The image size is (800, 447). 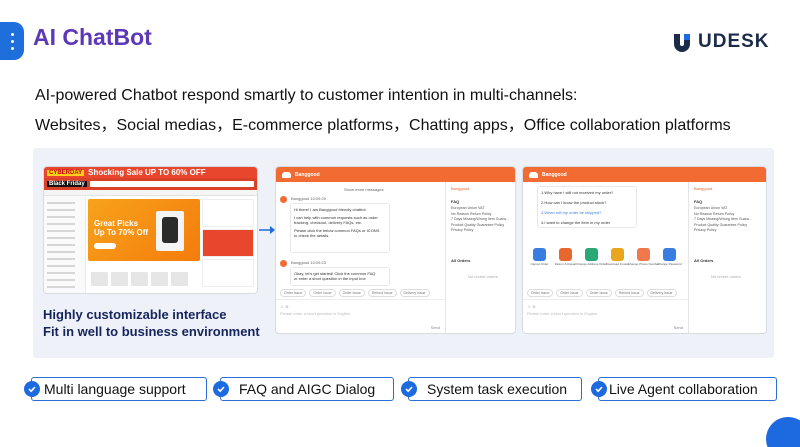 I want to click on faq-question: 3.When will my order be shipped?, so click(x=587, y=212).